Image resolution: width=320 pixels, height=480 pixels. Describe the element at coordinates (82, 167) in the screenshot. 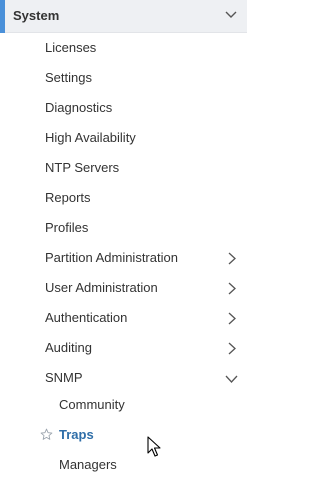

I see `nav-item-label: NTP Servers` at that location.